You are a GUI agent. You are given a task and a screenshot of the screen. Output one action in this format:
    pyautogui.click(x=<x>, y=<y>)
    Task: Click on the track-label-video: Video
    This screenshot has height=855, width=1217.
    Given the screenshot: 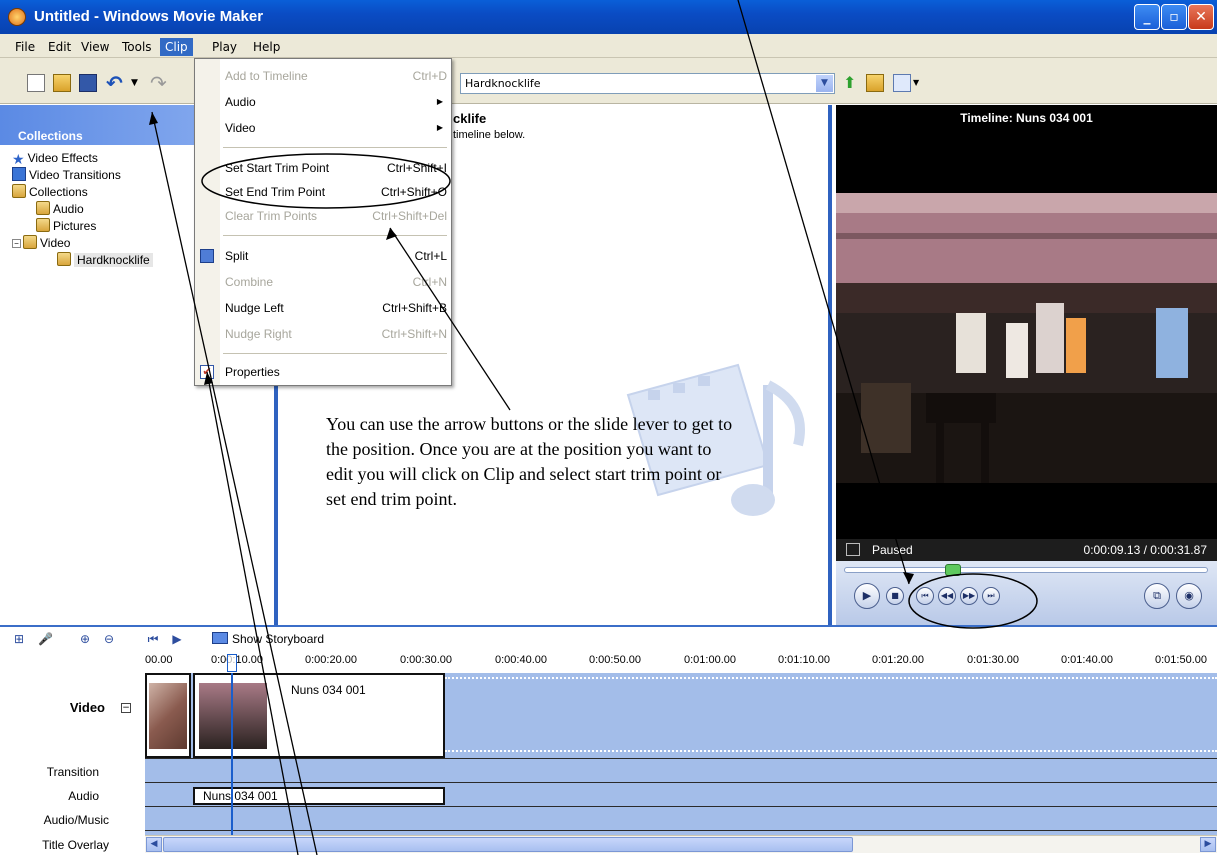 What is the action you would take?
    pyautogui.click(x=87, y=707)
    